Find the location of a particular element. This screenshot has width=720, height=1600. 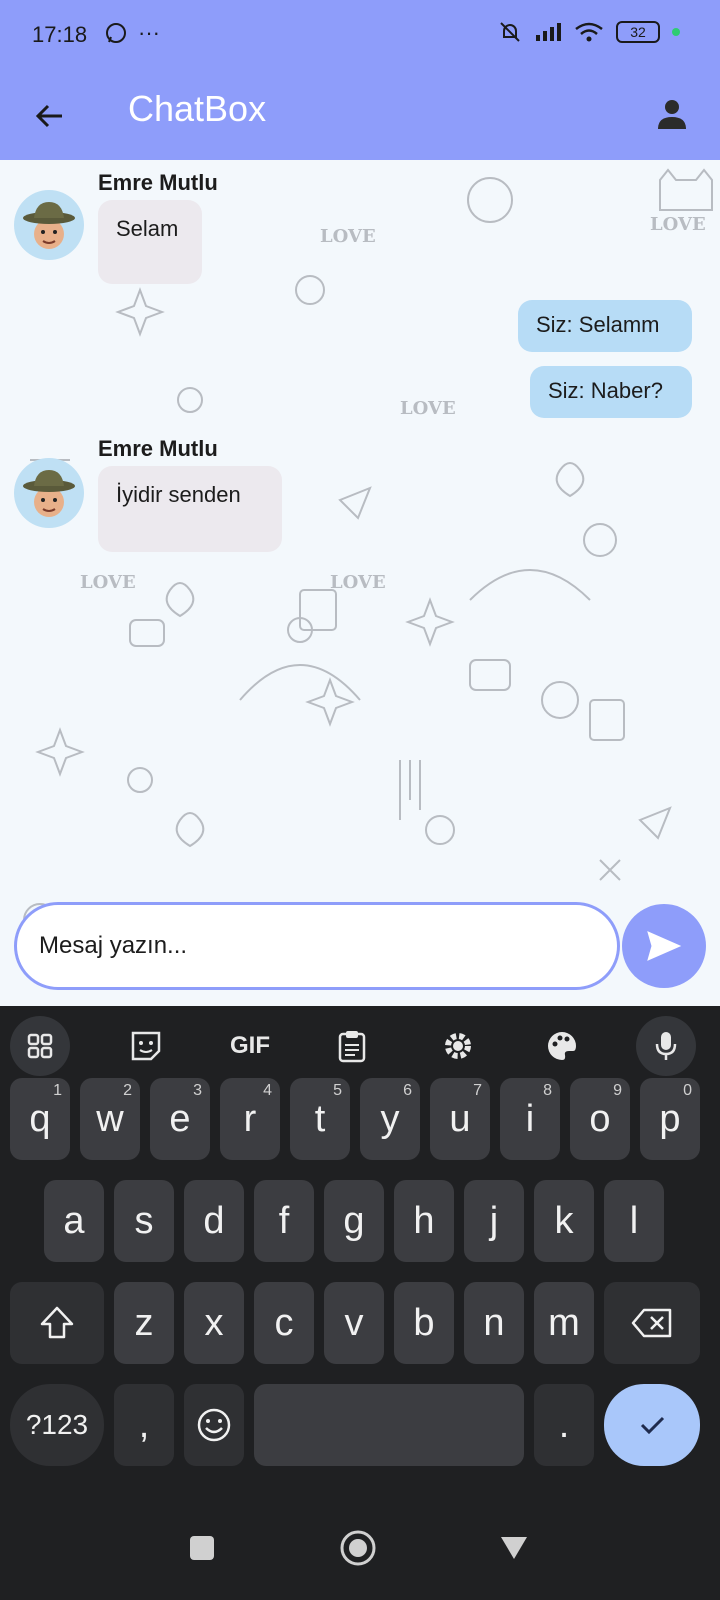

key-h: h is located at coordinates (424, 1221).